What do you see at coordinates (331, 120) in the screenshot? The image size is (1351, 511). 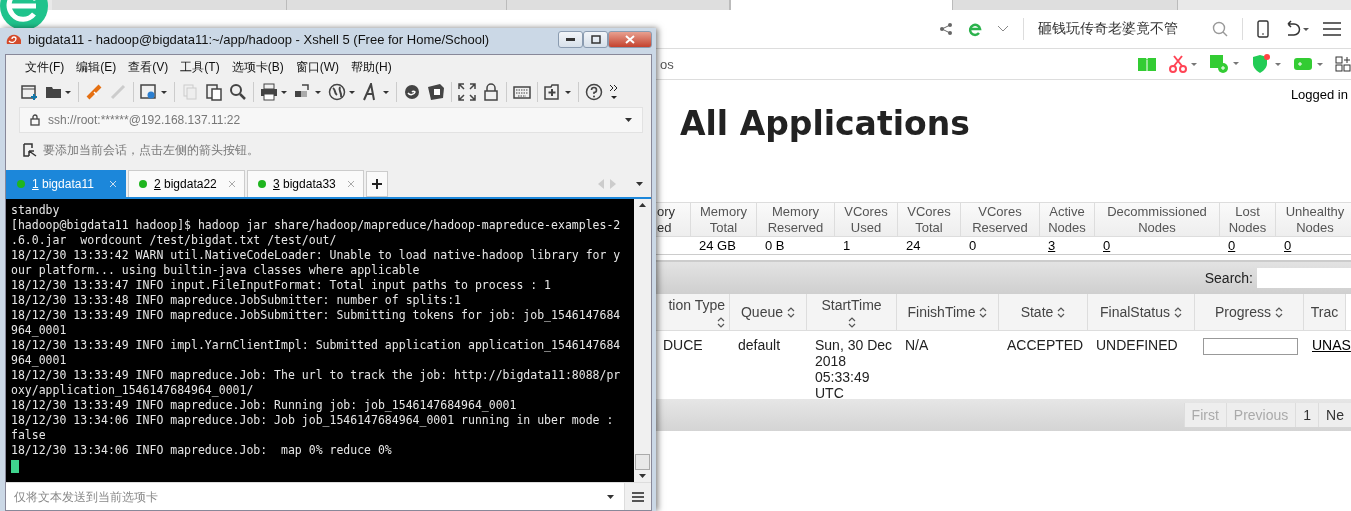 I see `address-bar: ssh://root:******@192.168.137.11:22` at bounding box center [331, 120].